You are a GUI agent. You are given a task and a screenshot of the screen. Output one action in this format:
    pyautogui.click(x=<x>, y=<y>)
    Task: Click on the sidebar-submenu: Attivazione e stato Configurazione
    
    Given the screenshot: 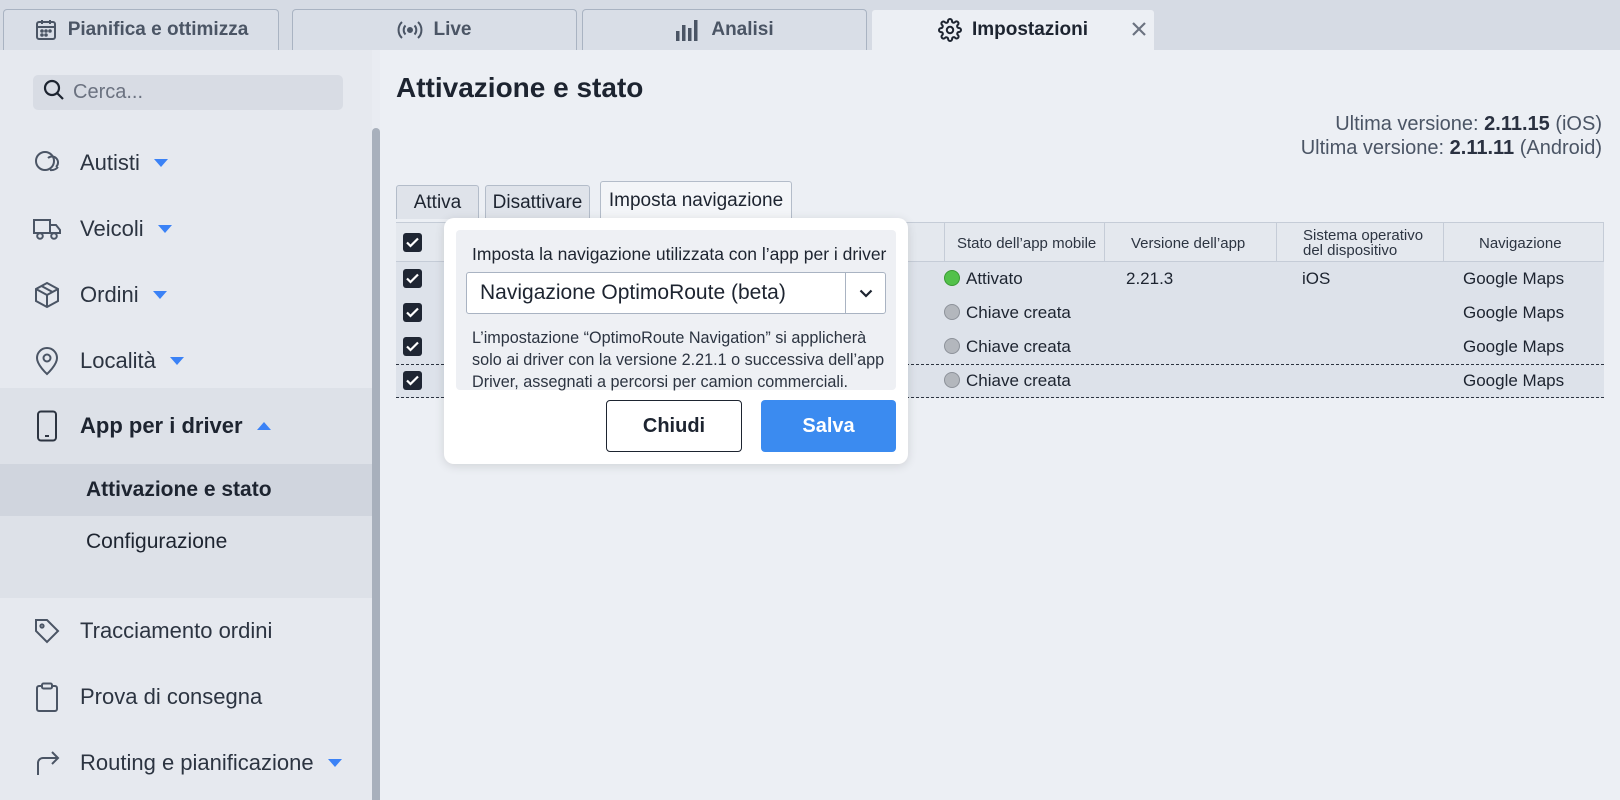 What is the action you would take?
    pyautogui.click(x=186, y=531)
    